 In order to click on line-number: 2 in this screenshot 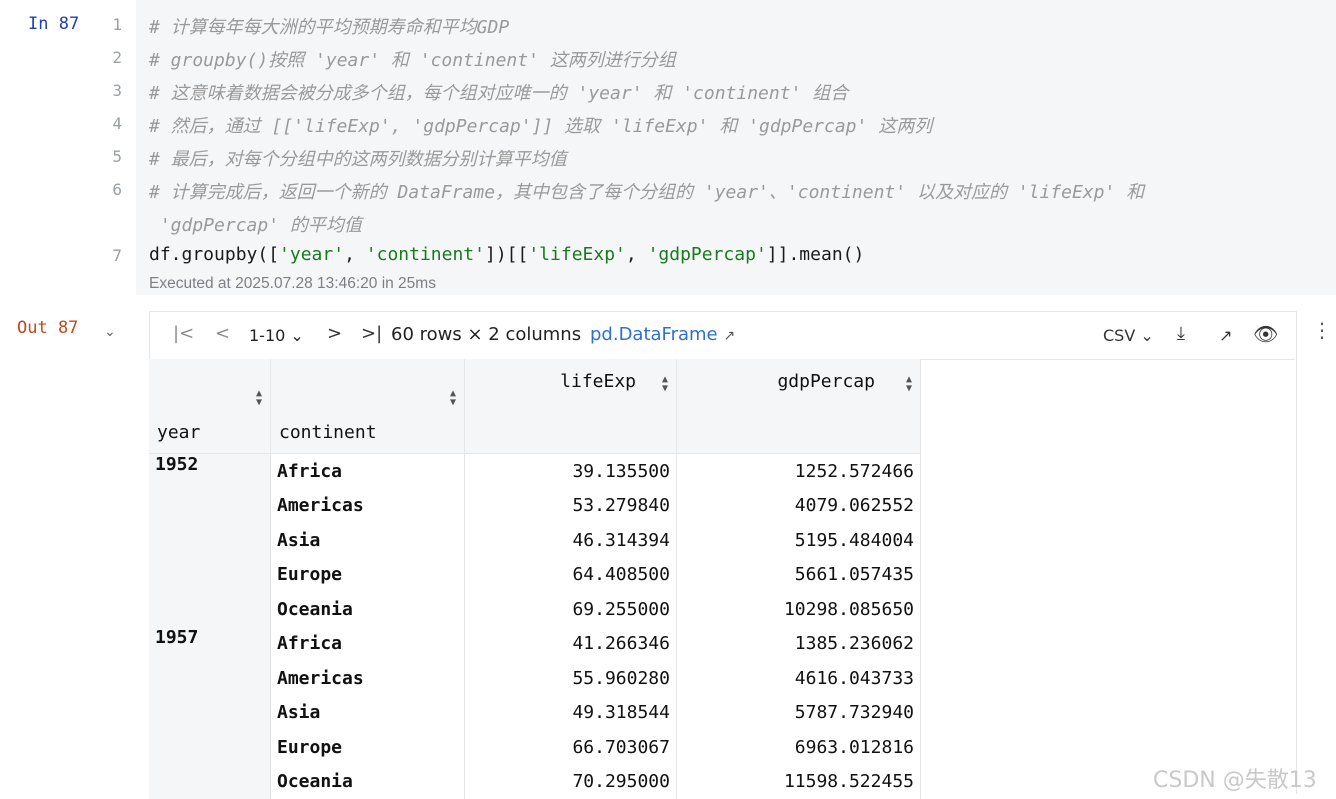, I will do `click(117, 57)`.